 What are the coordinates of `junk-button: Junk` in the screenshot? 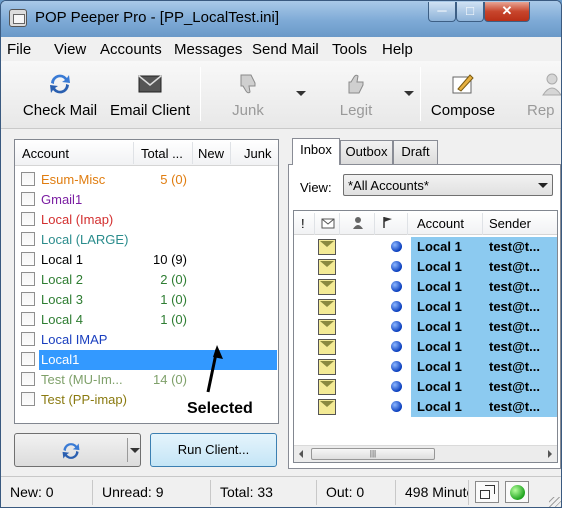 It's located at (248, 94).